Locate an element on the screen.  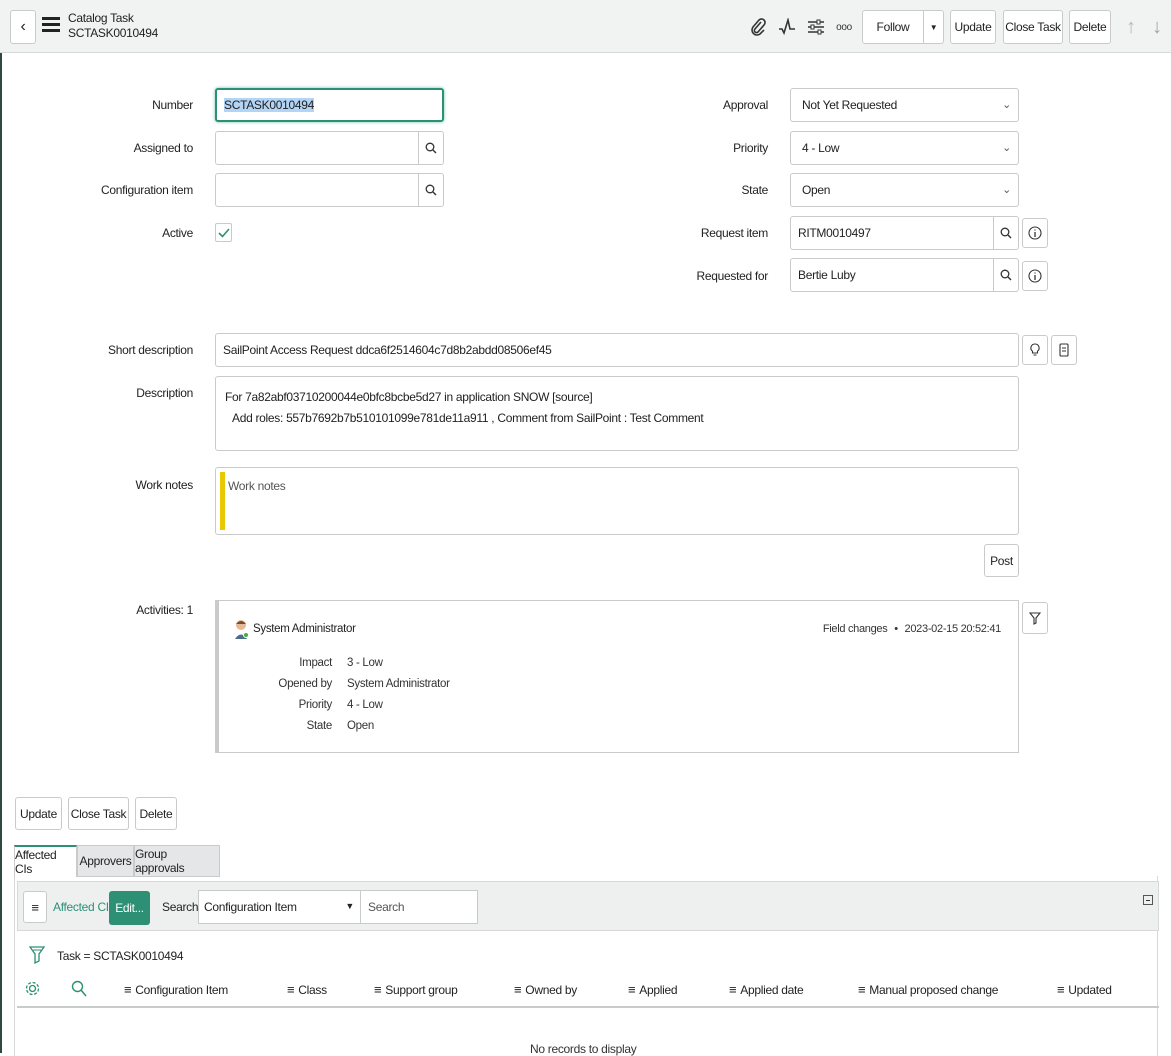
book-icon is located at coordinates (1064, 350).